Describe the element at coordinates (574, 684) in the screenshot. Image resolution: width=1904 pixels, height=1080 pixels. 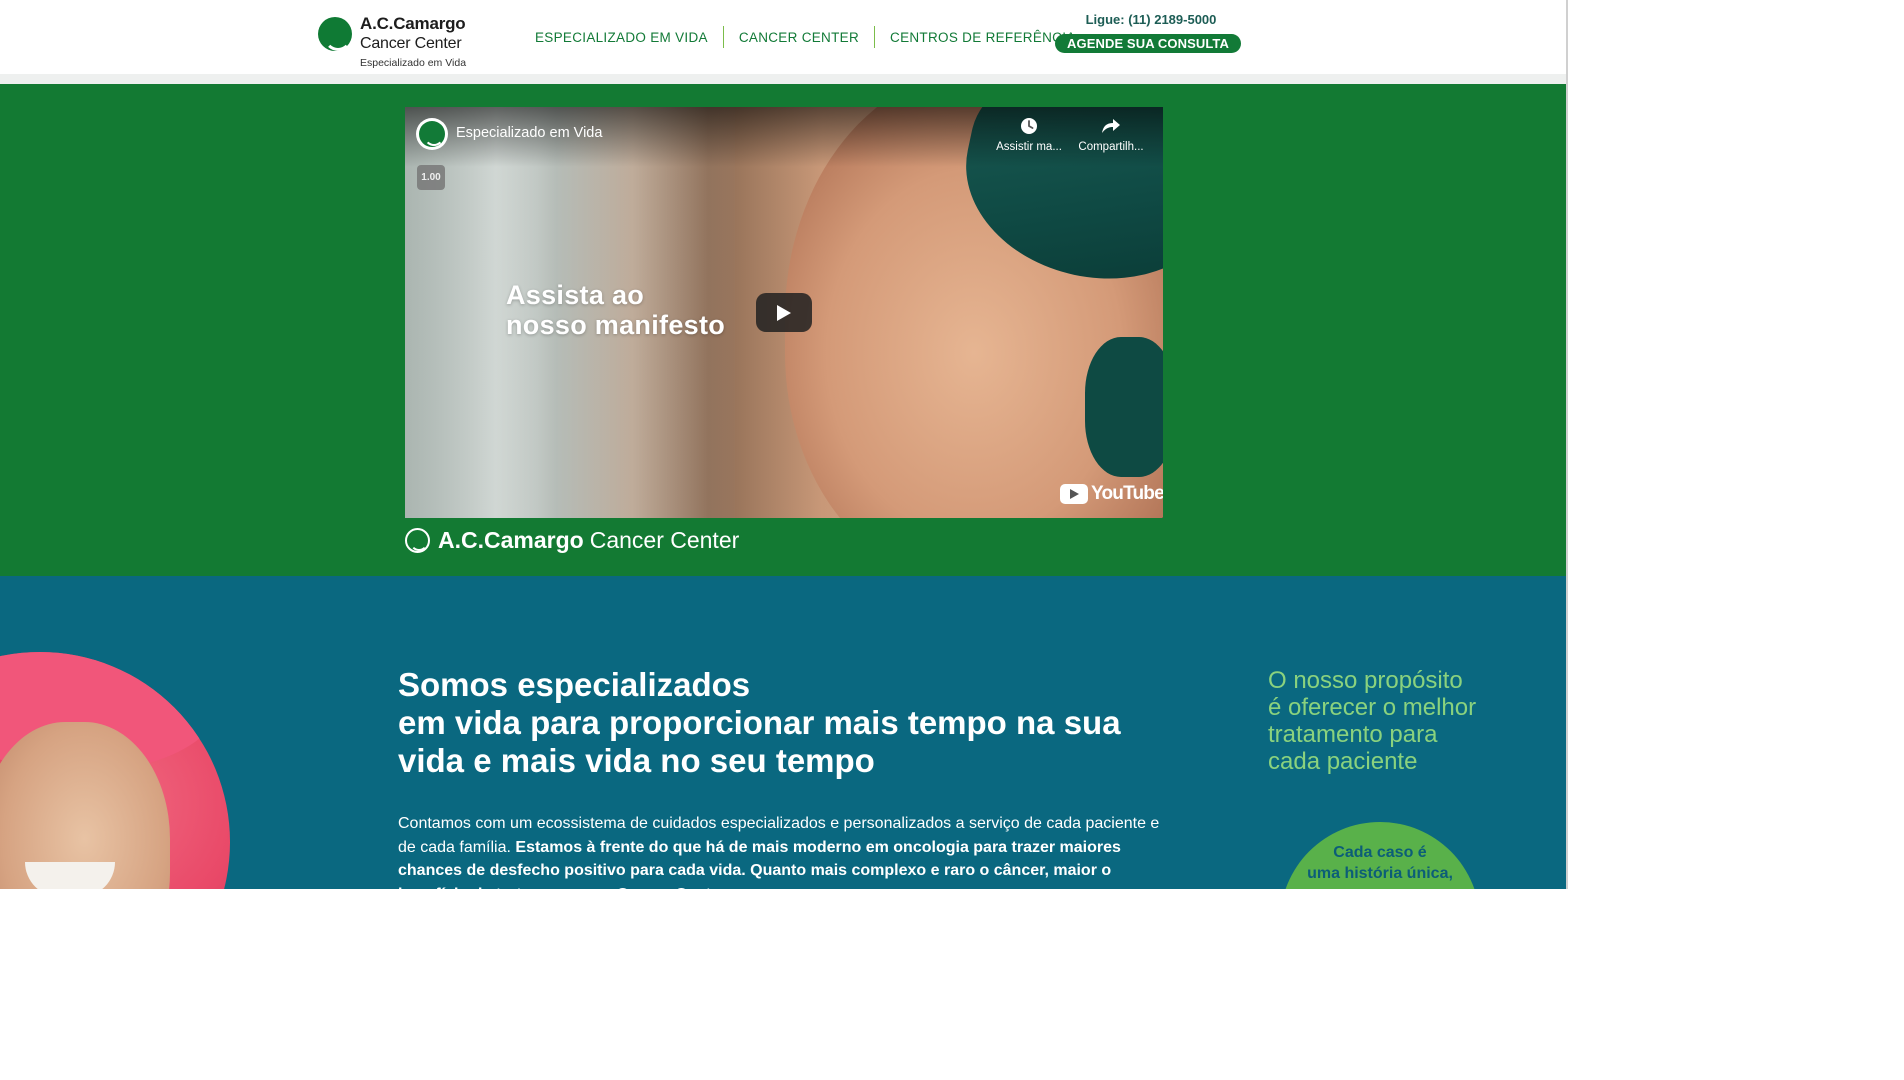
I see `headline-line-1: Somos especializados` at that location.